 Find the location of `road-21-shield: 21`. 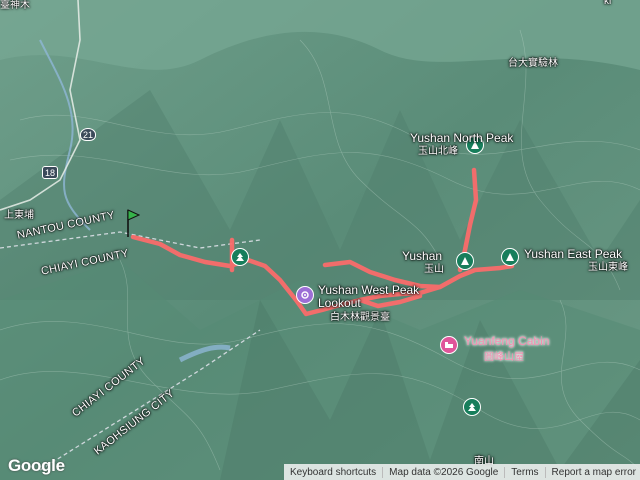

road-21-shield: 21 is located at coordinates (88, 134).